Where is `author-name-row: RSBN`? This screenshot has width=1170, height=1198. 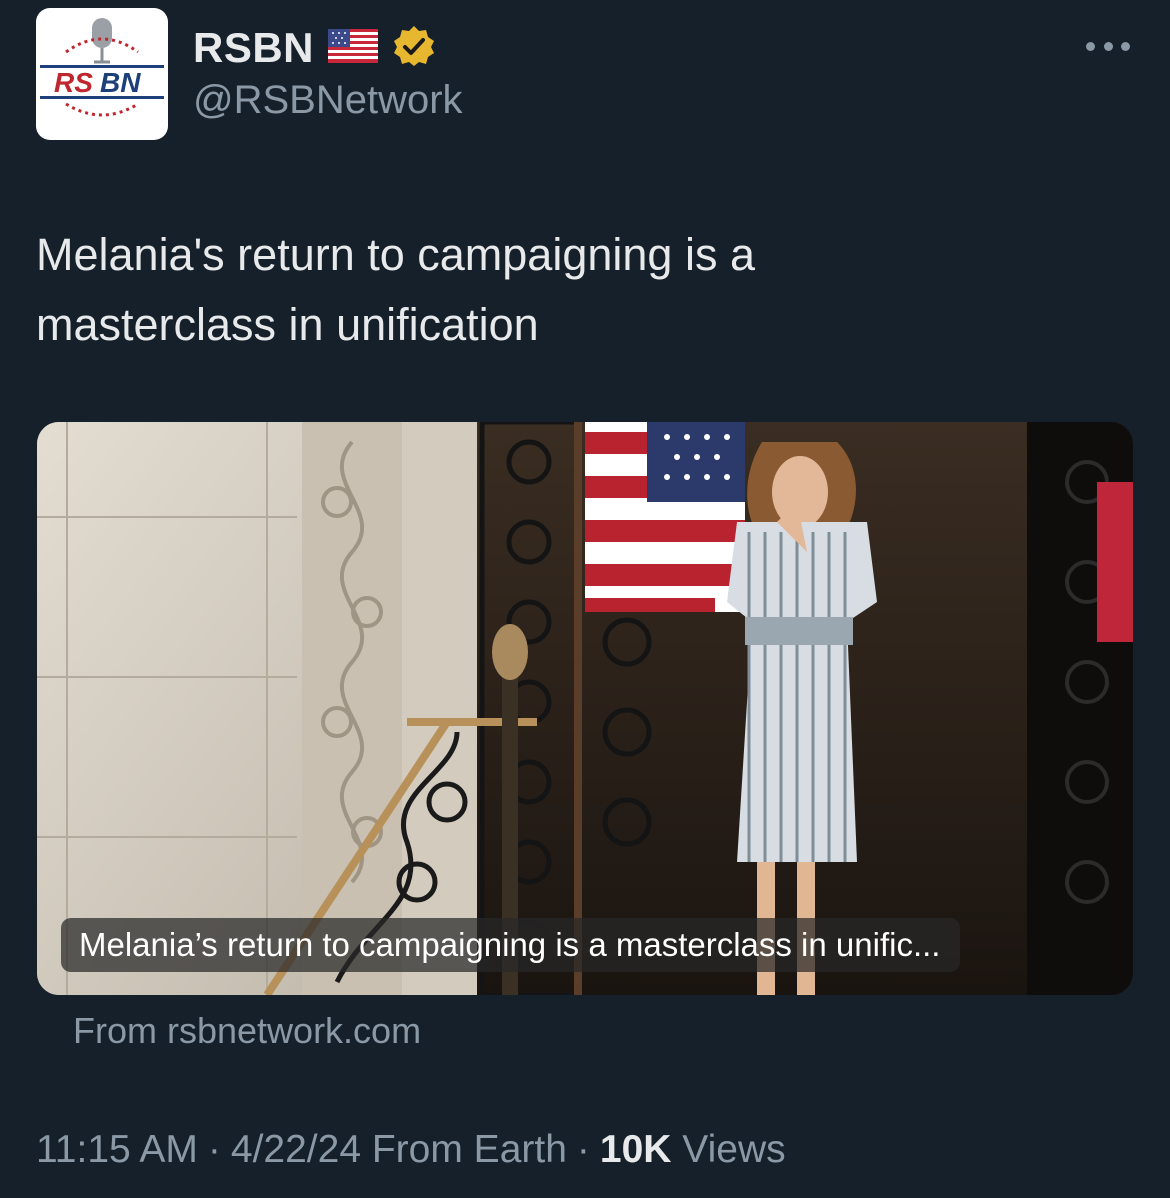 author-name-row: RSBN is located at coordinates (314, 48).